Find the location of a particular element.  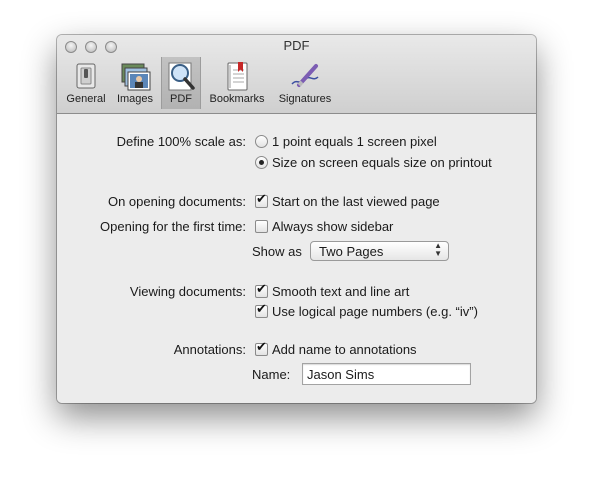

tab-bookmarks-label: Bookmarks is located at coordinates (237, 99).